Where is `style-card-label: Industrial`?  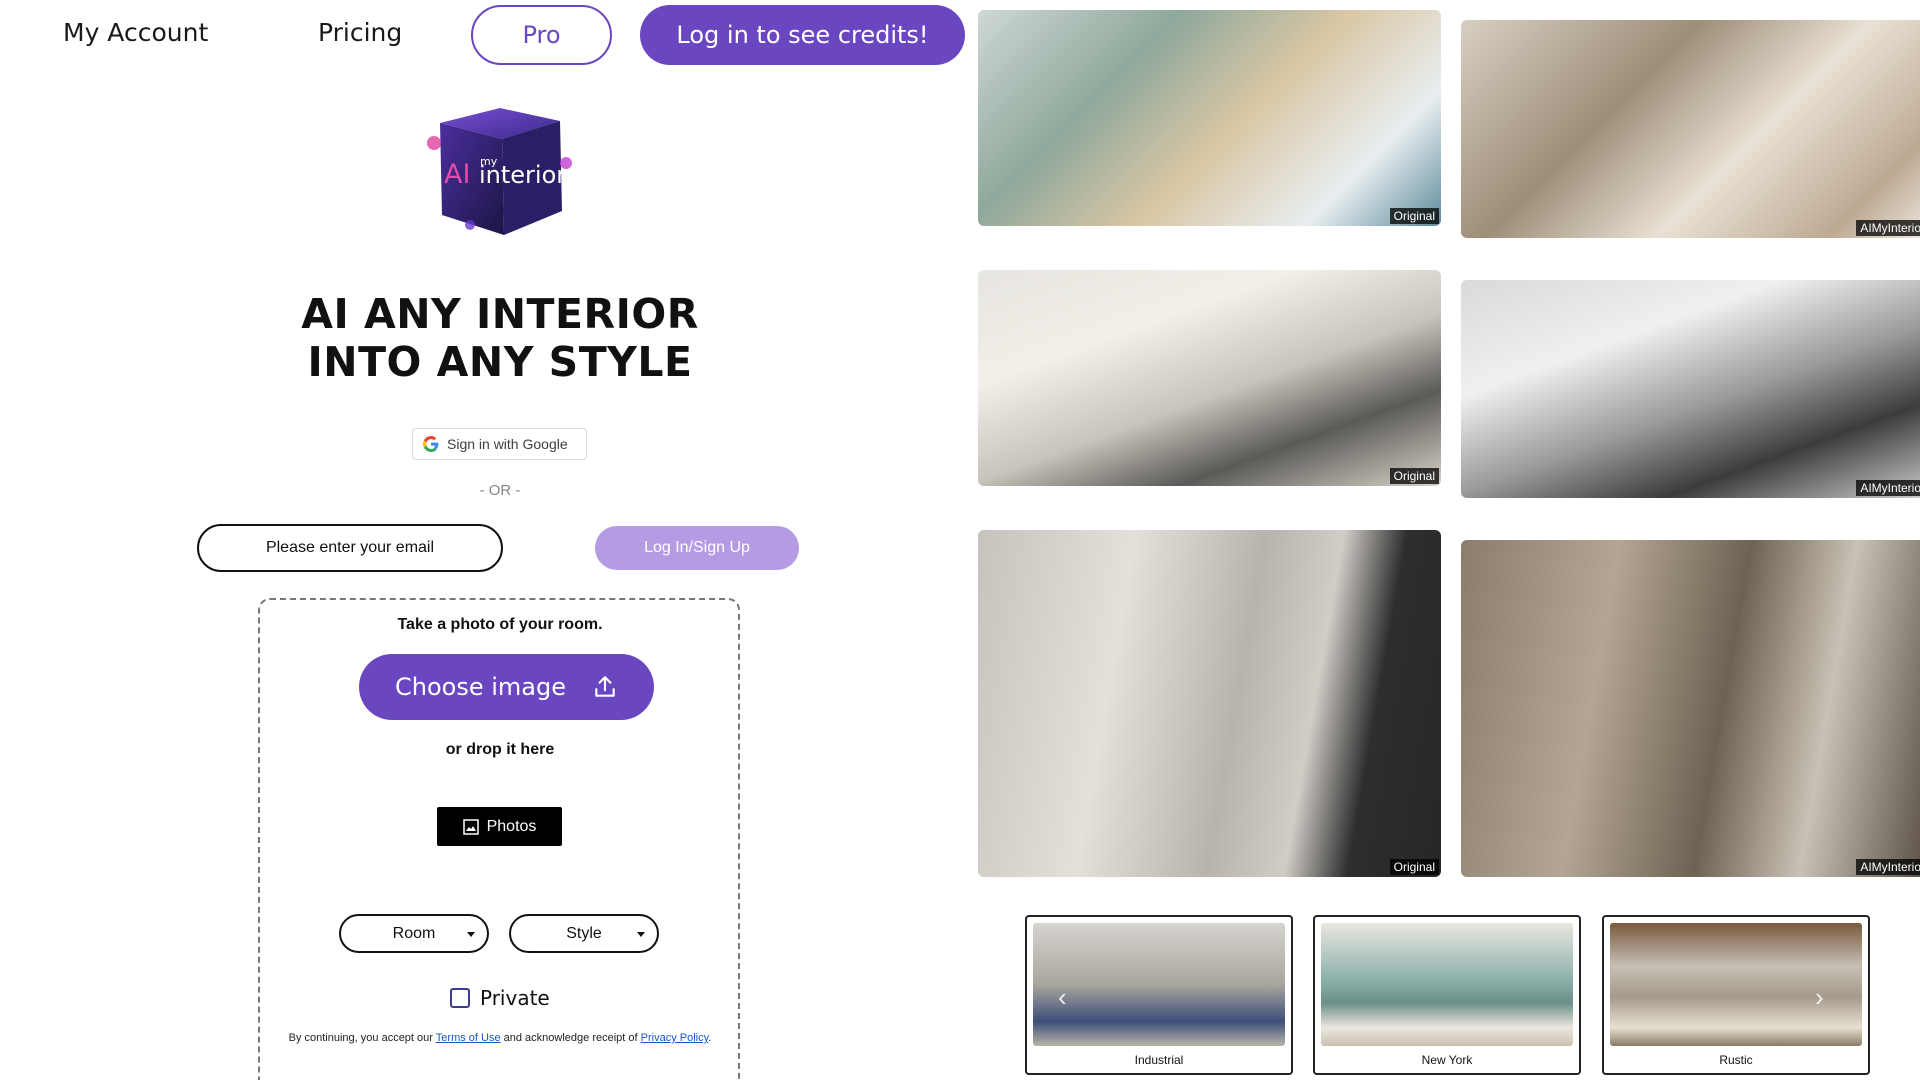 style-card-label: Industrial is located at coordinates (1159, 1060).